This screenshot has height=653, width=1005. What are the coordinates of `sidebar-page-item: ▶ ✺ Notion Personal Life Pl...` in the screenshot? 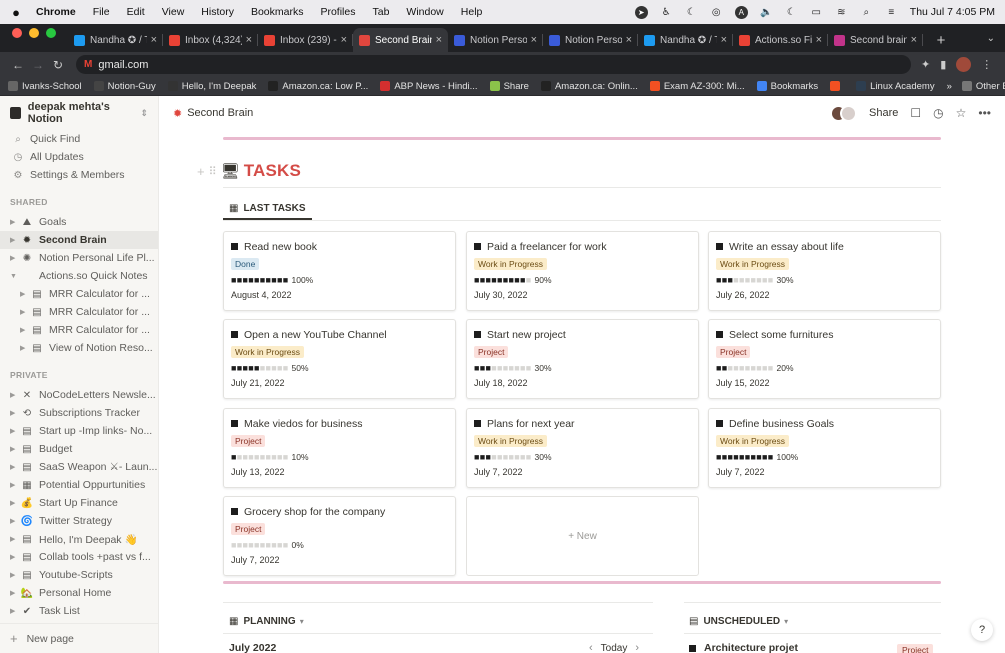 It's located at (79, 258).